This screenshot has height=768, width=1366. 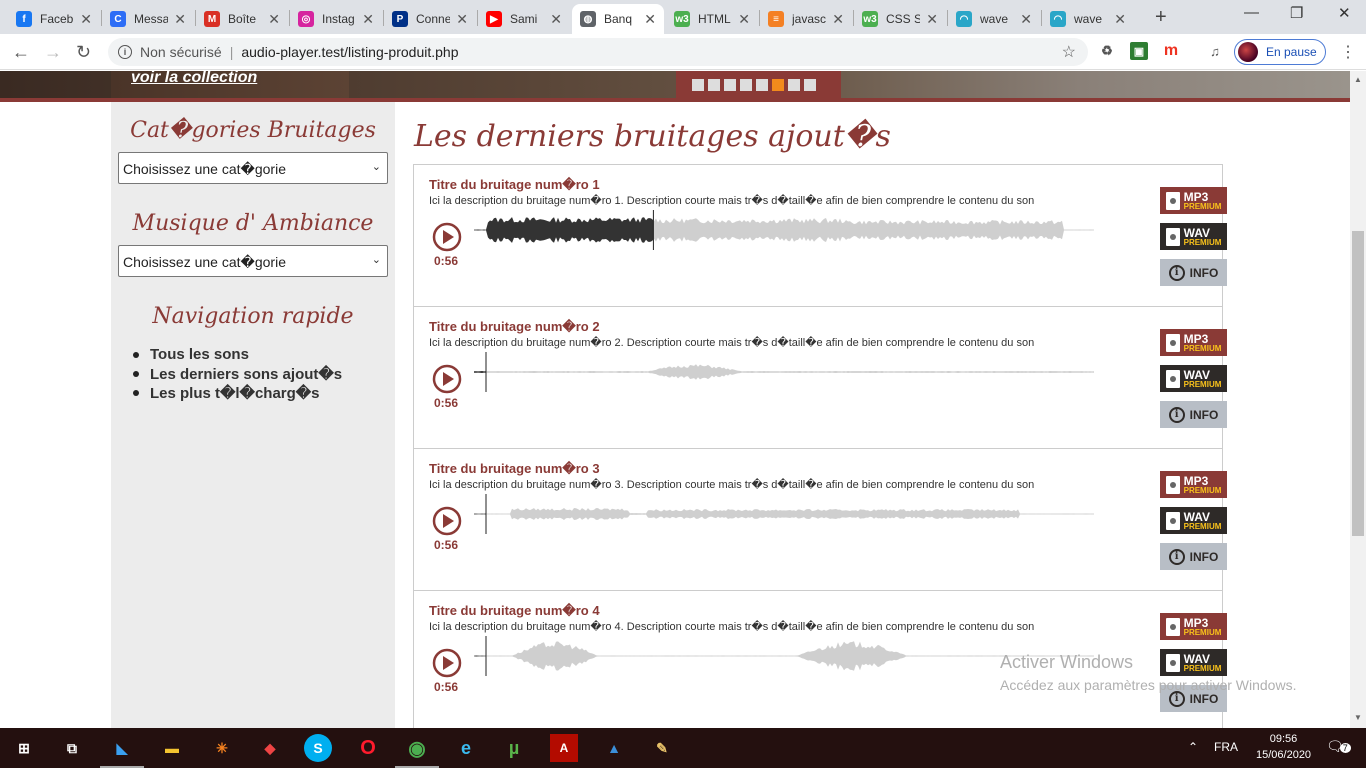 What do you see at coordinates (1171, 51) in the screenshot?
I see `extension-m-icon: m` at bounding box center [1171, 51].